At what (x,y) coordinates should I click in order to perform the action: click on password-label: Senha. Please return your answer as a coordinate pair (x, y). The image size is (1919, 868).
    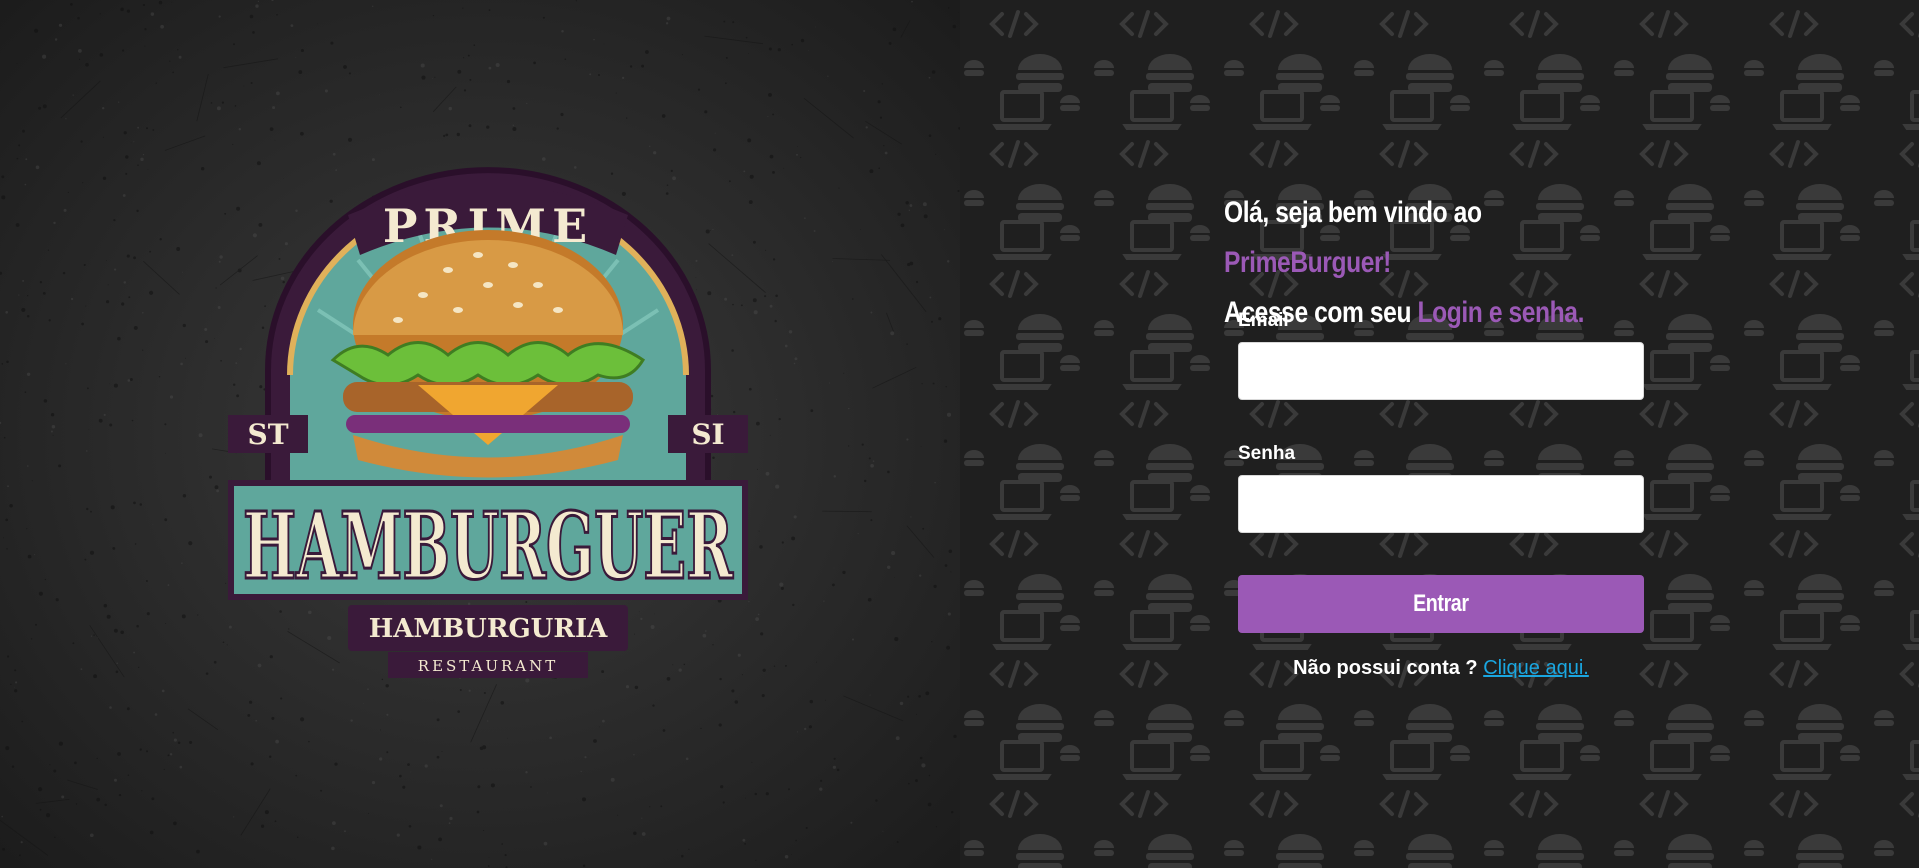
    Looking at the image, I should click on (1267, 453).